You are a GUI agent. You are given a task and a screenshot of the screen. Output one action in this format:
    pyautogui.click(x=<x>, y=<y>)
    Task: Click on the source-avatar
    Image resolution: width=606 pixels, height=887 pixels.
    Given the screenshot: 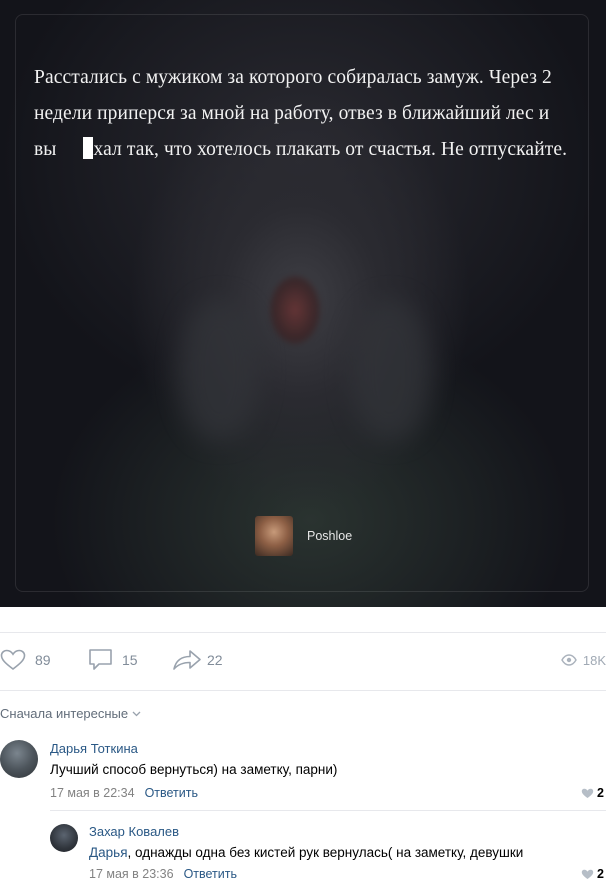 What is the action you would take?
    pyautogui.click(x=274, y=536)
    